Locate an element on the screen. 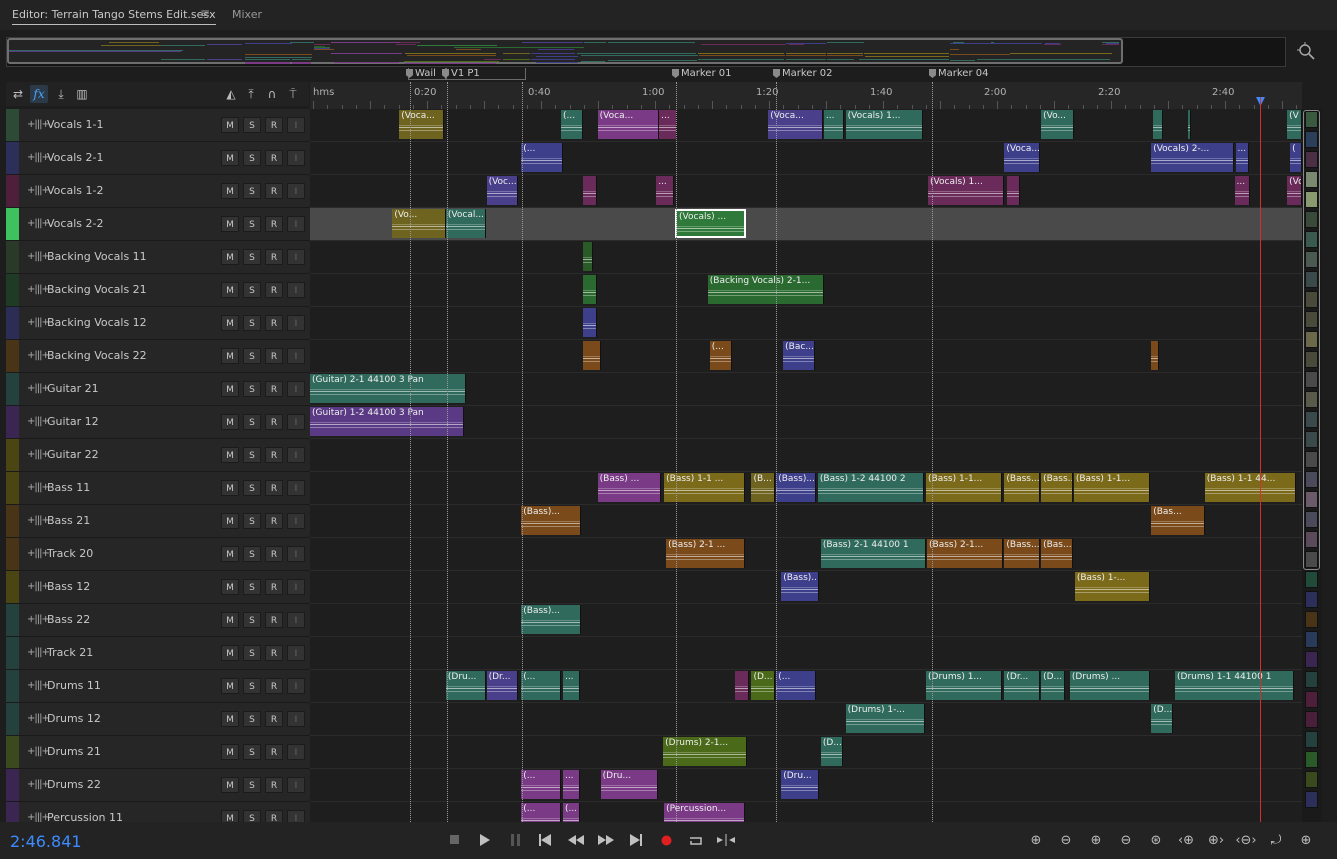 The height and width of the screenshot is (859, 1337). track-header: +|||+ Bass 11 M S R I is located at coordinates (158, 488).